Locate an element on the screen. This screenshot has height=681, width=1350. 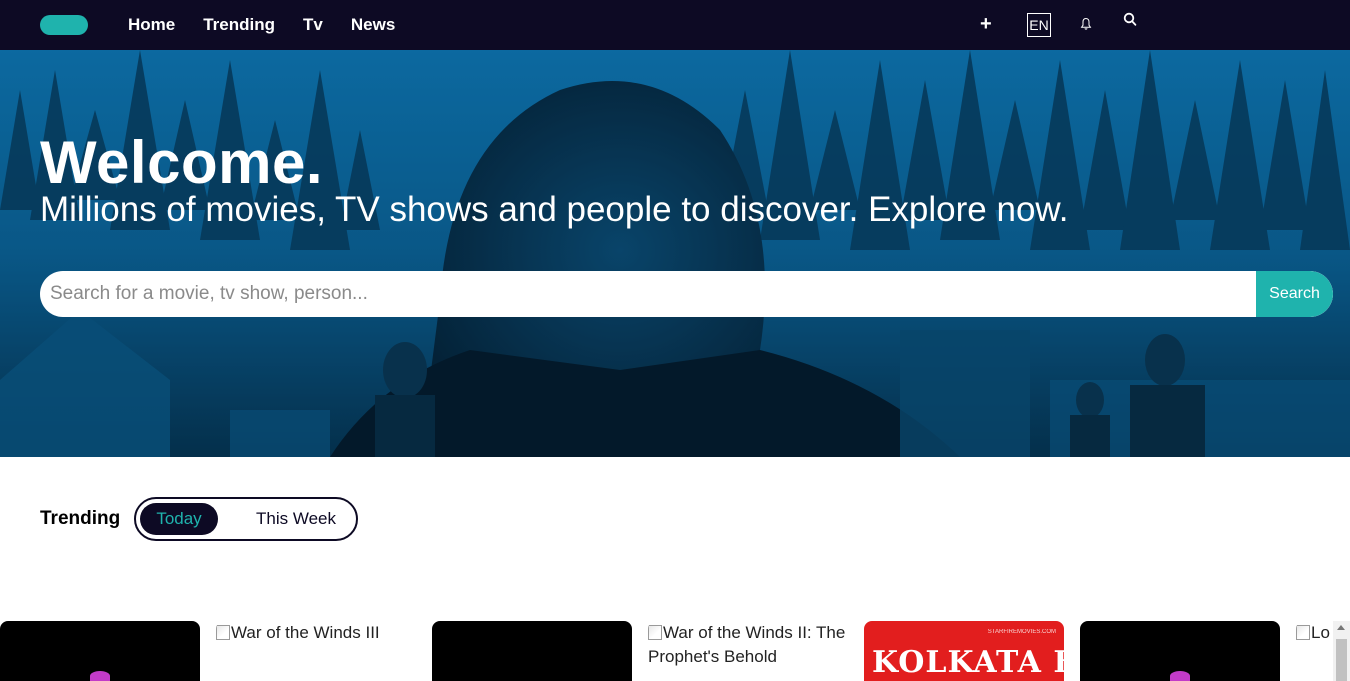
nav-links: Home Trending Tv News is located at coordinates (261, 25).